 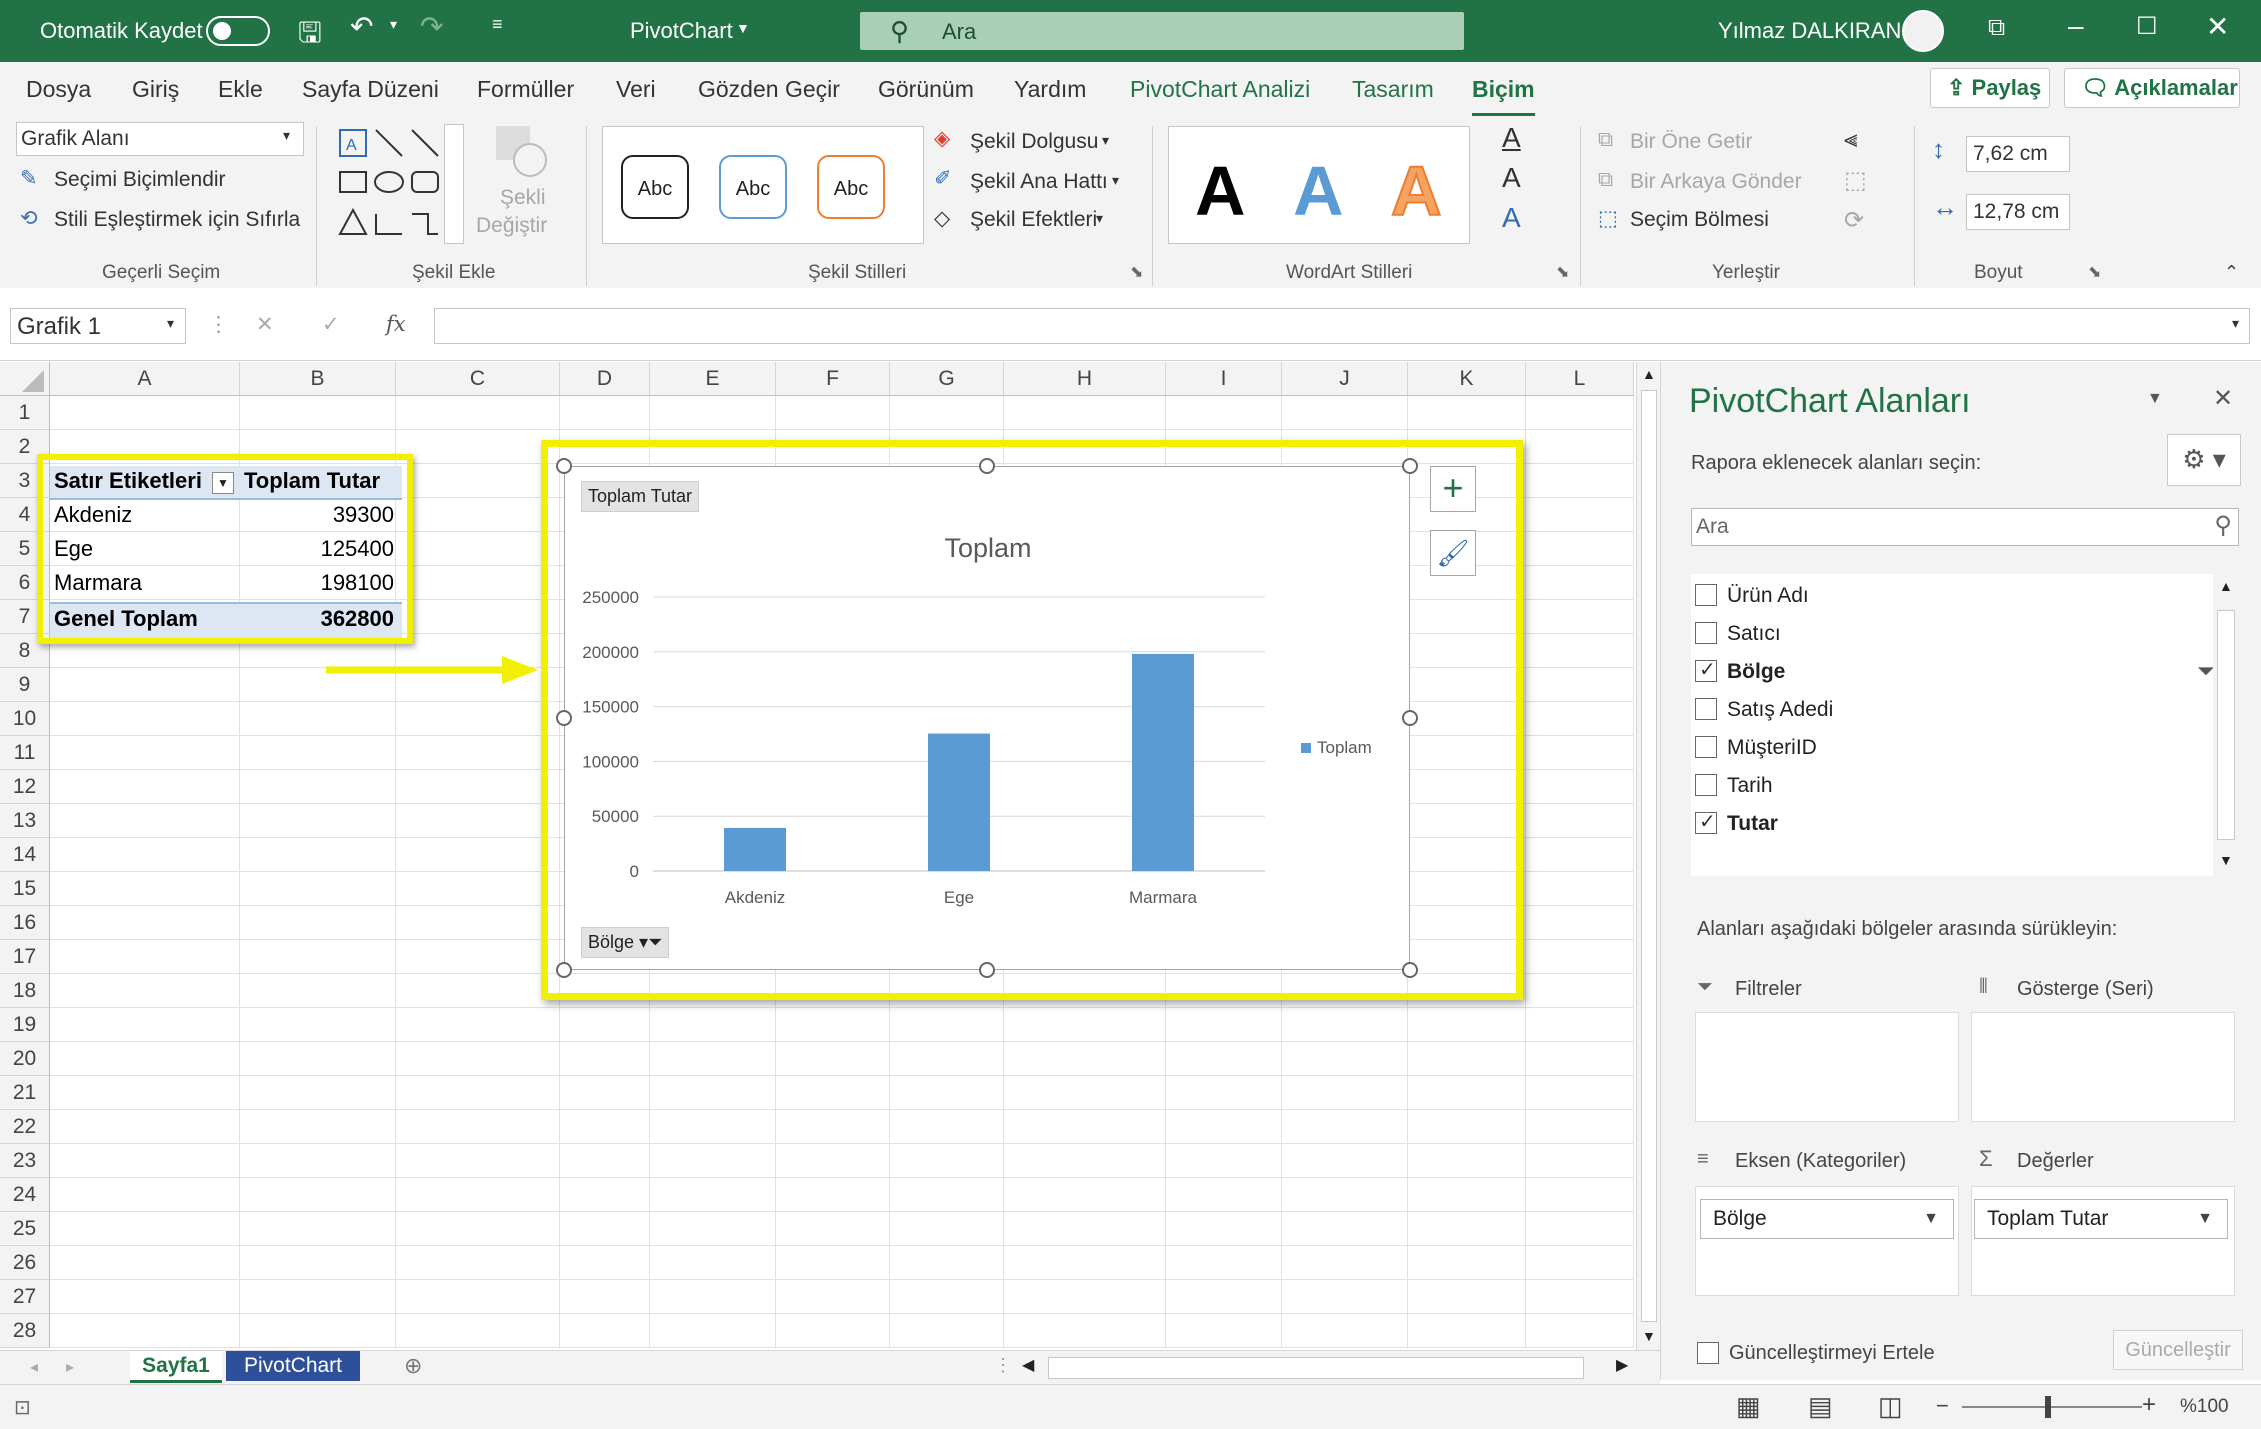 I want to click on row-header: 14, so click(x=25, y=855).